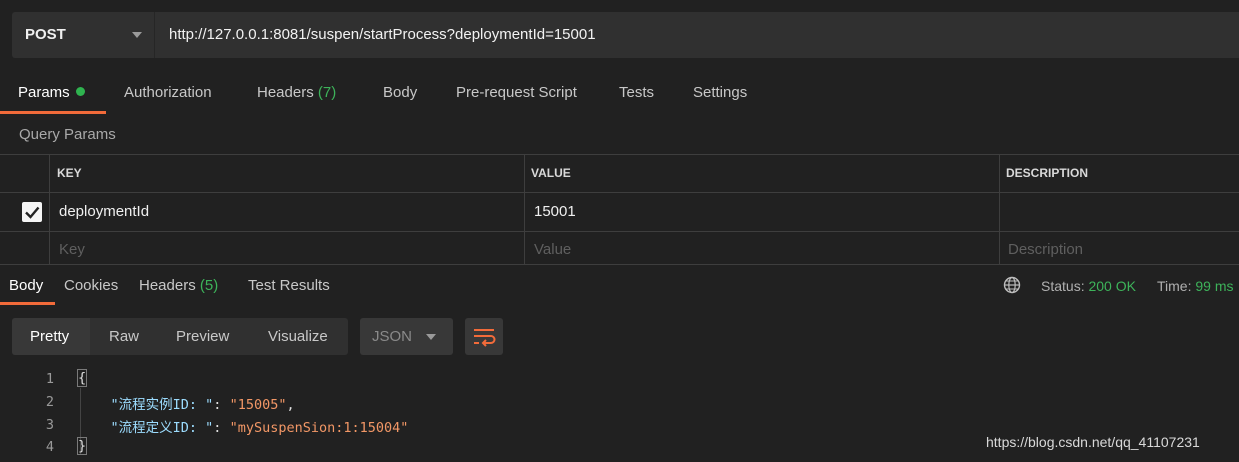  Describe the element at coordinates (319, 428) in the screenshot. I see `json-value: "mySuspenSion:1:15004"` at that location.